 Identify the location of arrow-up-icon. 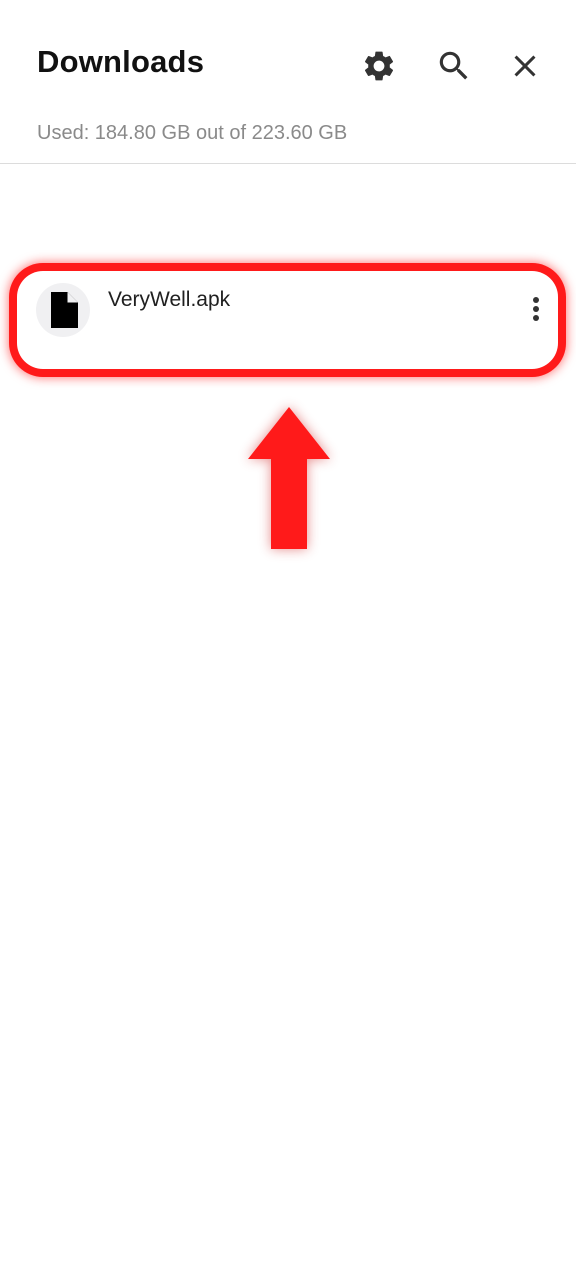
(289, 478).